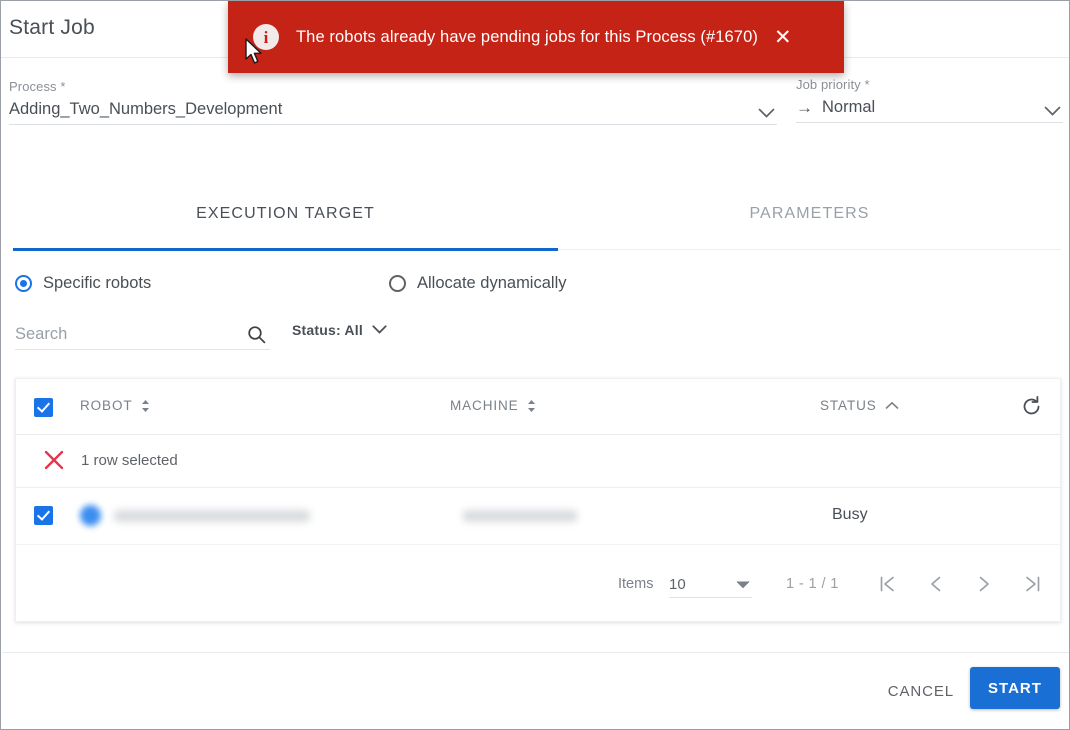 This screenshot has width=1070, height=730. What do you see at coordinates (285, 249) in the screenshot?
I see `active-tab-indicator` at bounding box center [285, 249].